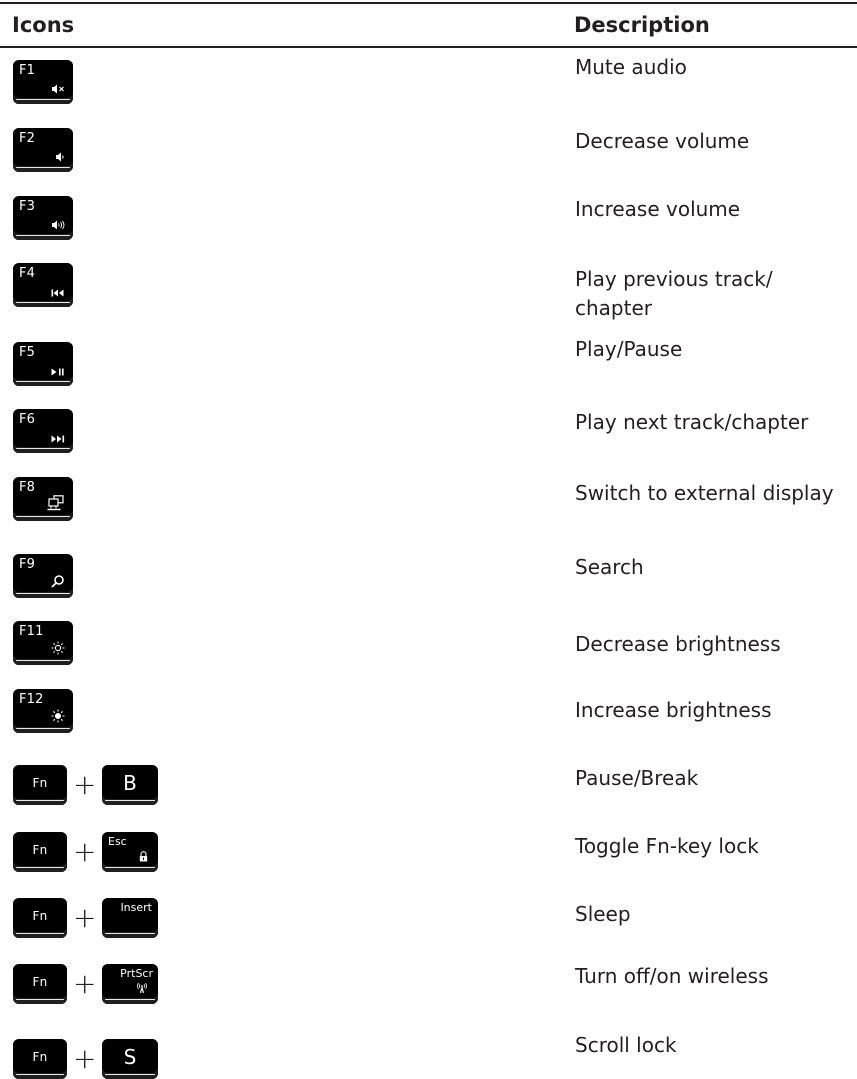 The height and width of the screenshot is (1079, 857). What do you see at coordinates (130, 984) in the screenshot?
I see `prtscr-key: PrtScr` at bounding box center [130, 984].